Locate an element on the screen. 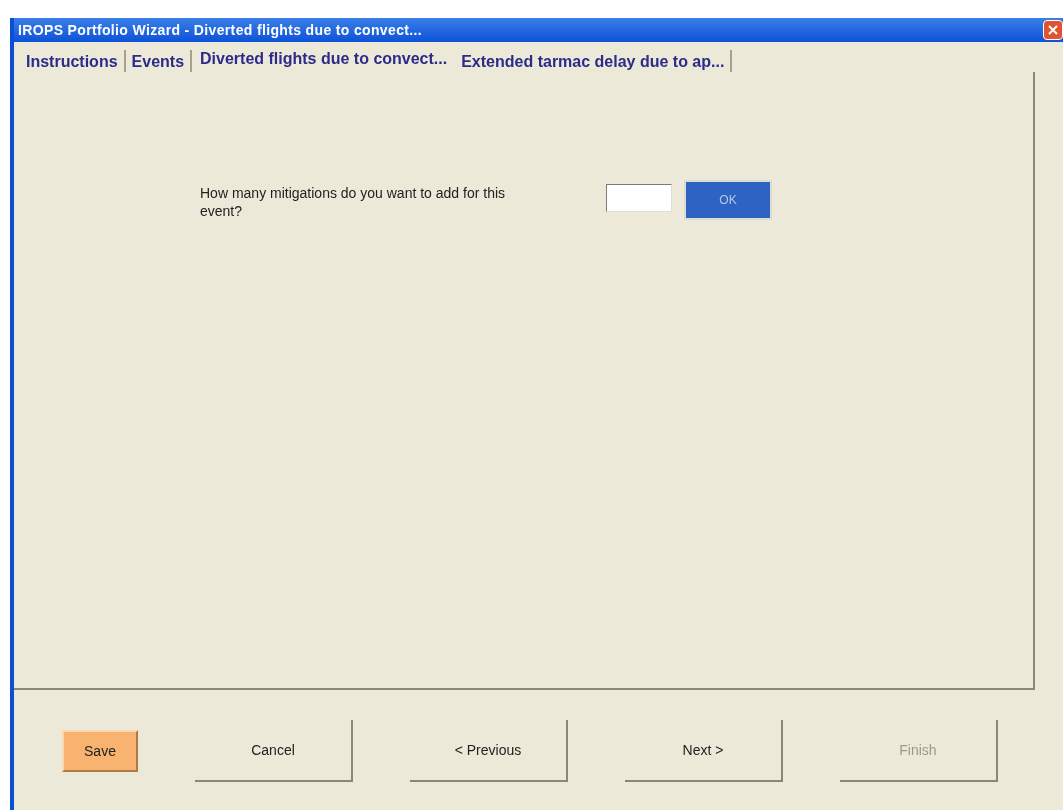 The height and width of the screenshot is (810, 1063). question-label: How many mitigations do you want to add for this event? is located at coordinates (353, 202).